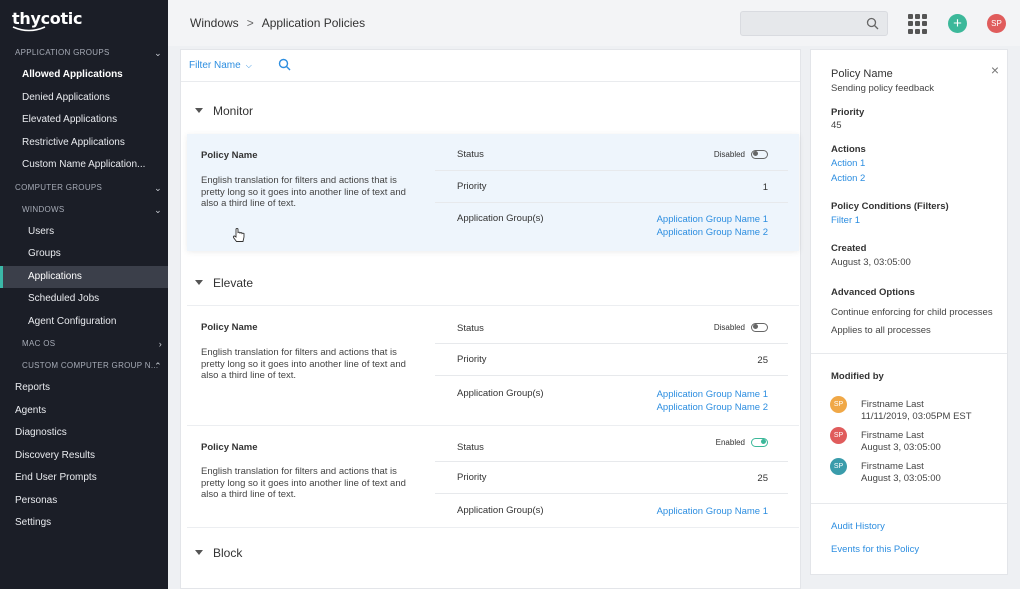 This screenshot has width=1020, height=589. I want to click on details-policy-name: Sending policy feedback, so click(882, 88).